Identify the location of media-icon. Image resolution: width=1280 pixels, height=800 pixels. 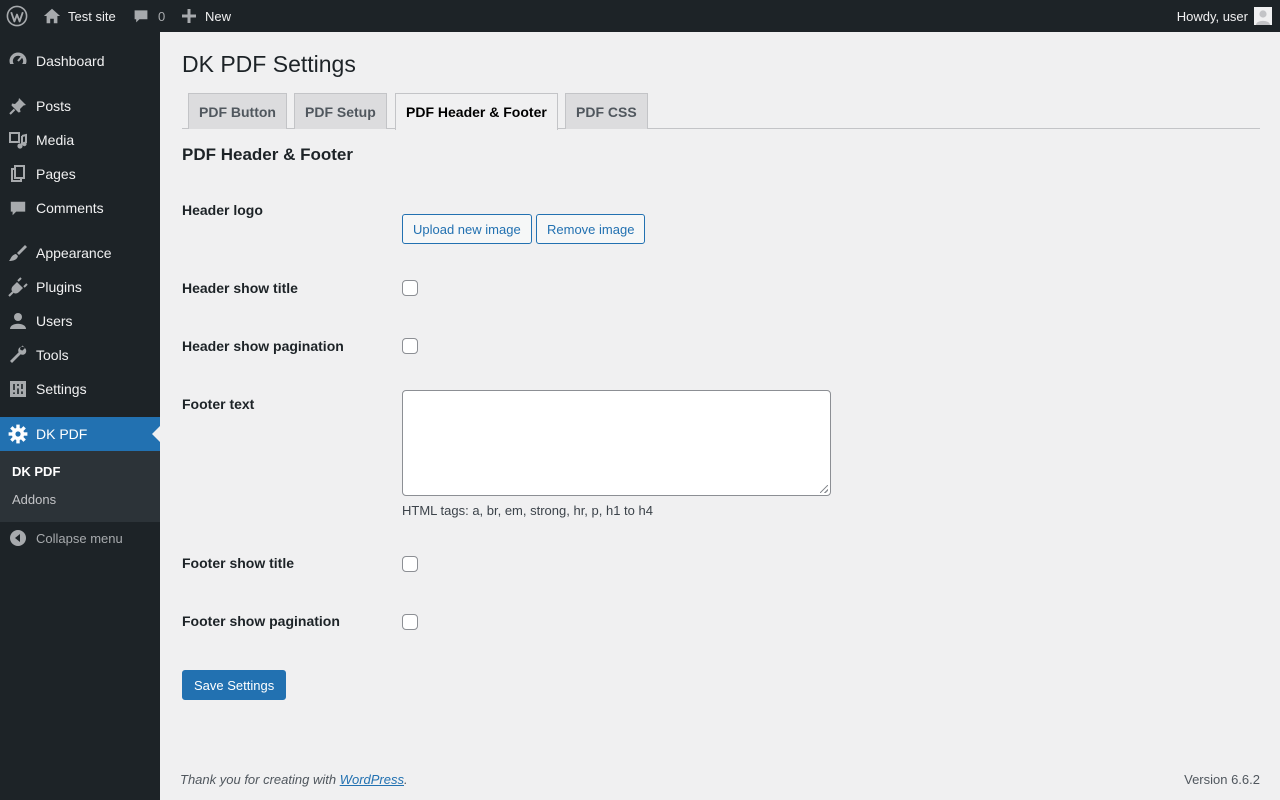
(18, 140).